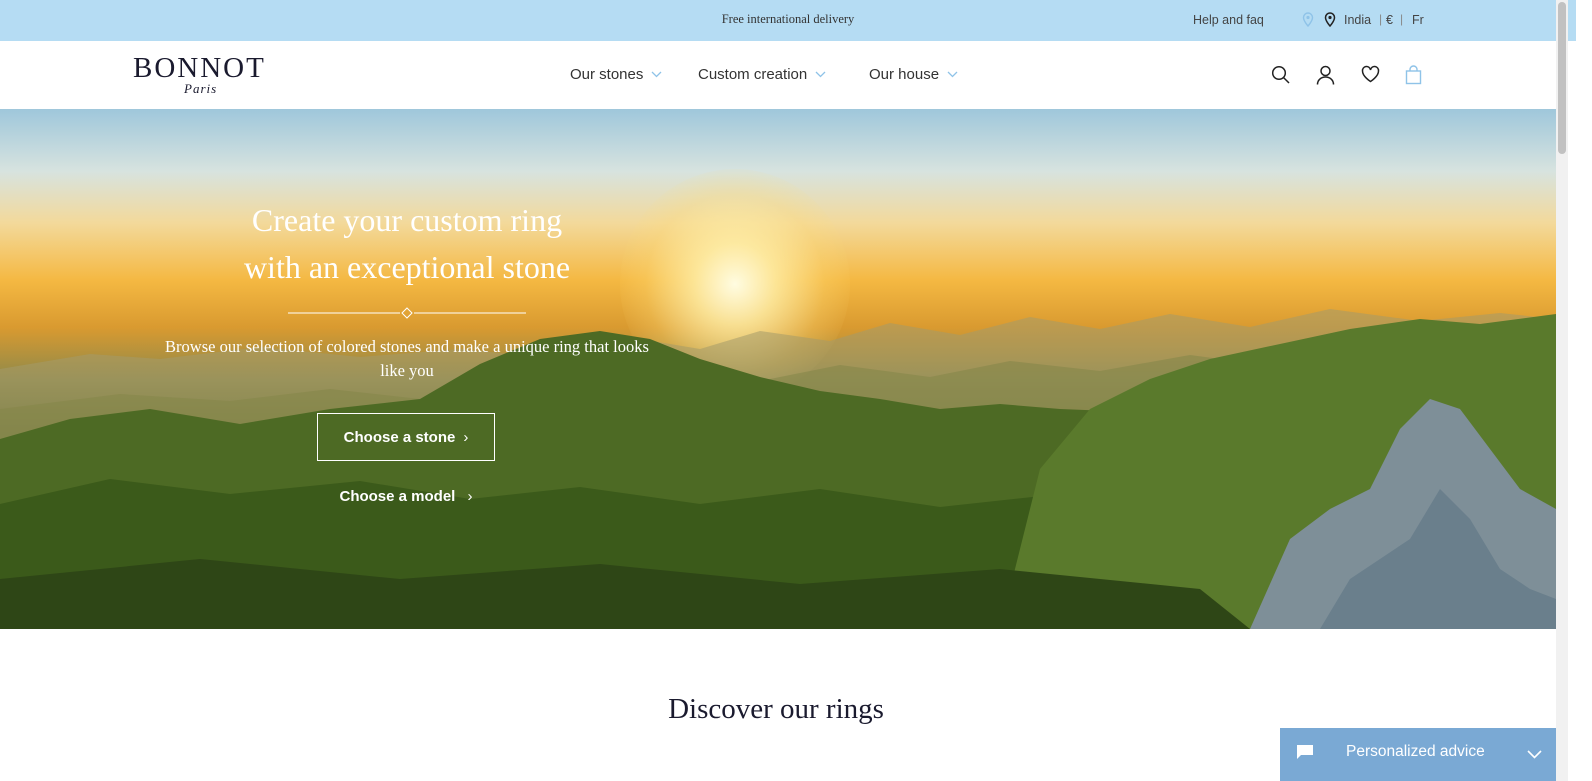  I want to click on location-pin-light-icon, so click(1308, 22).